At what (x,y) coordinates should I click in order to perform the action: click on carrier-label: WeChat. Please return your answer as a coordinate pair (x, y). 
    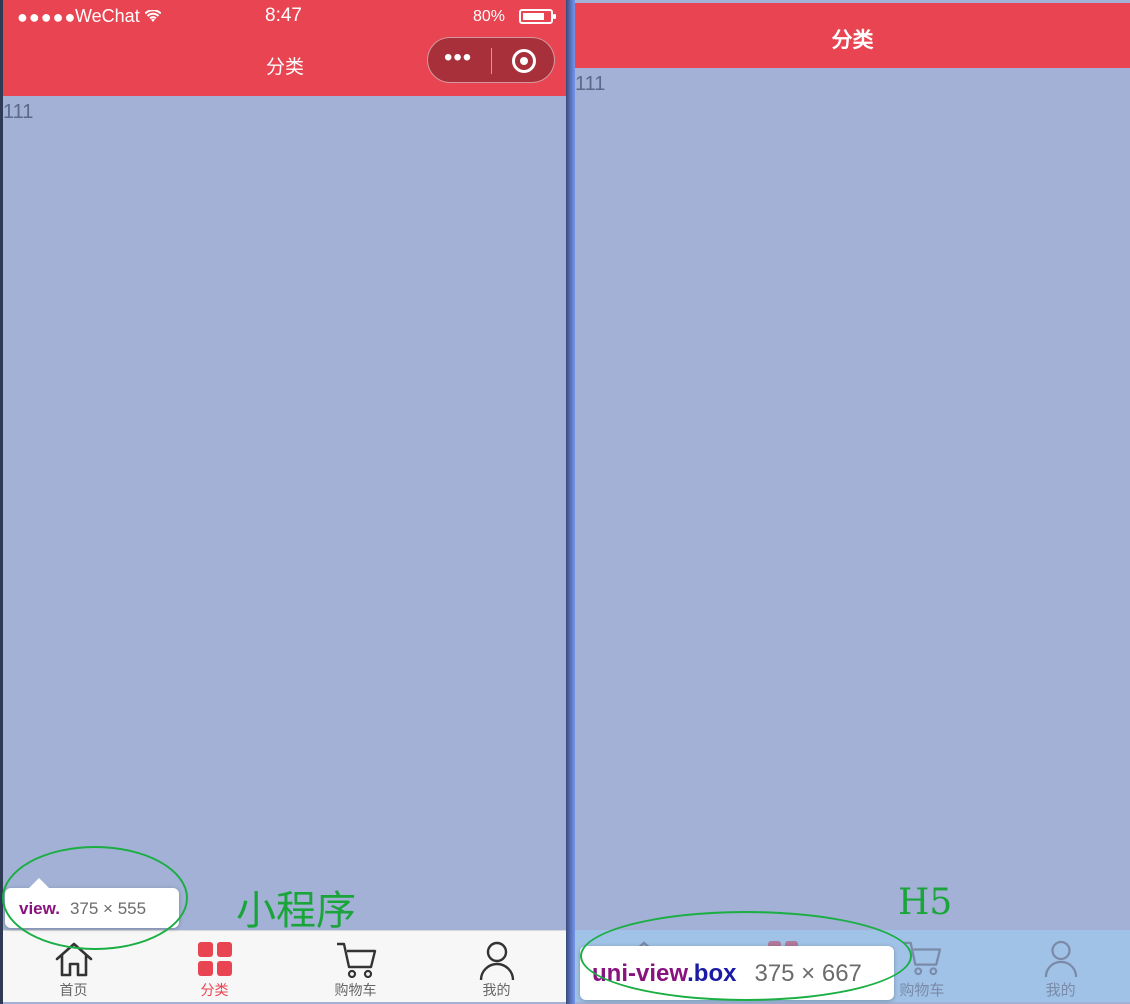
    Looking at the image, I should click on (118, 16).